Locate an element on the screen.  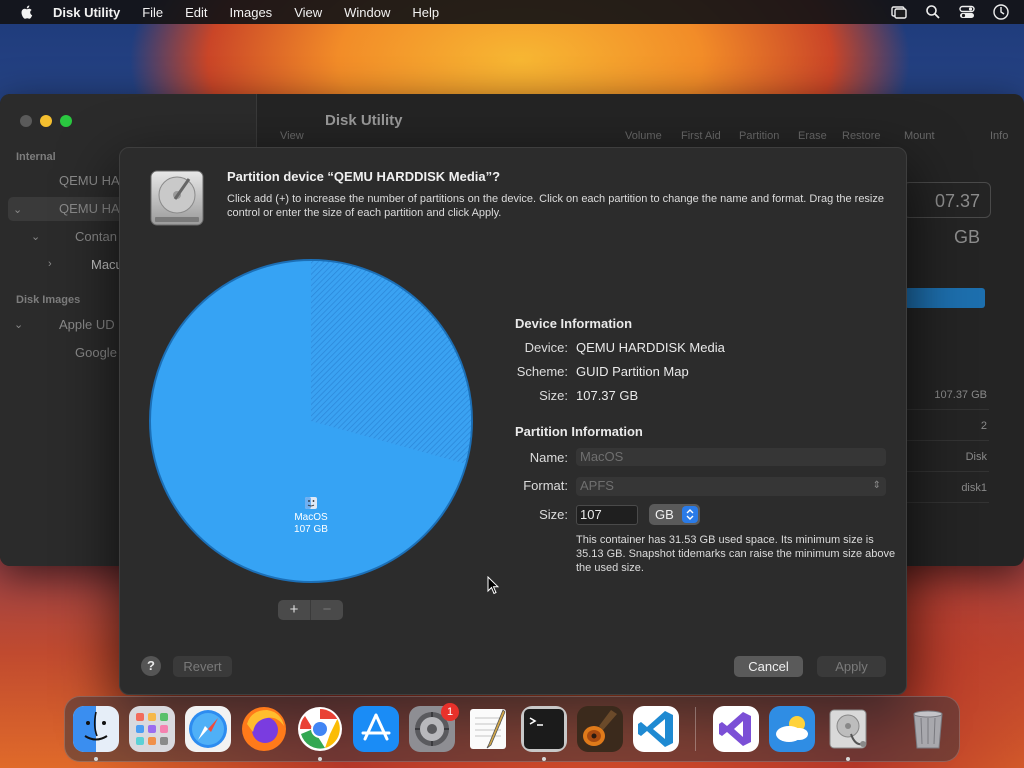
chevron-right-icon: › is located at coordinates (50, 264).